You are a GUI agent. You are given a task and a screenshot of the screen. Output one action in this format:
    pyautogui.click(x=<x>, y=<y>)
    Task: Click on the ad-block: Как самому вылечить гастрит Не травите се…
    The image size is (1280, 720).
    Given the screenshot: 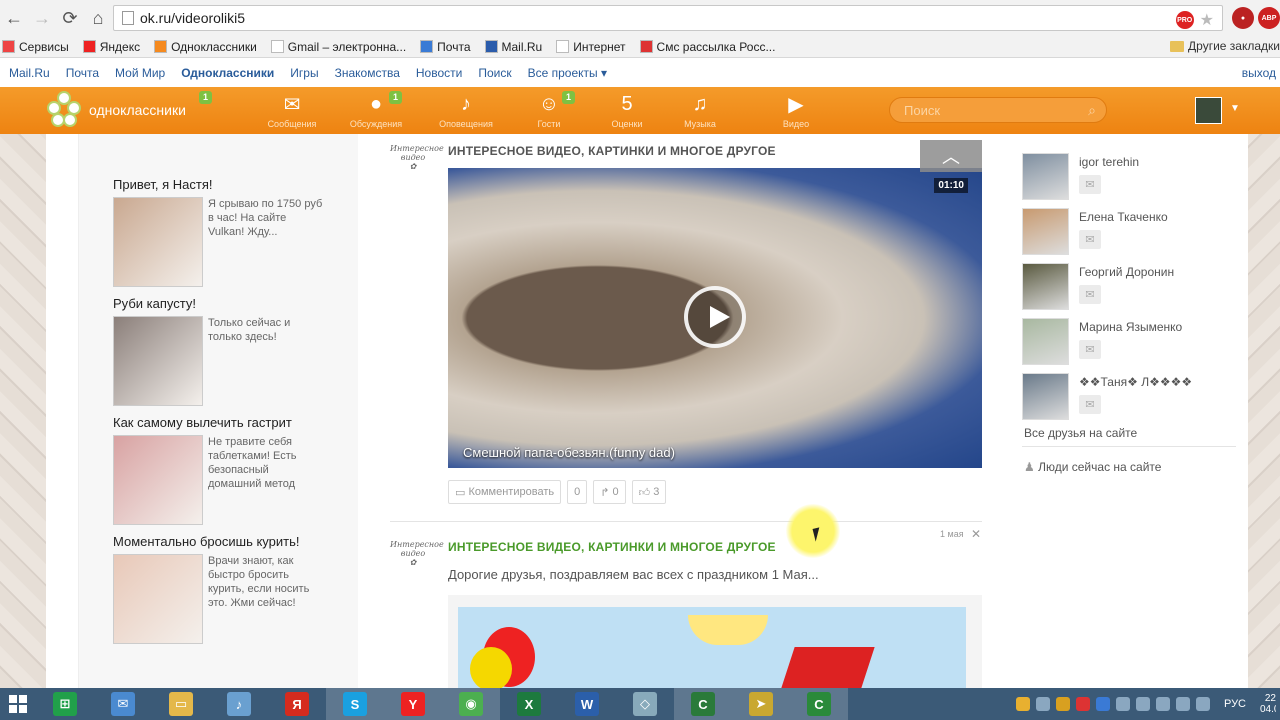 What is the action you would take?
    pyautogui.click(x=218, y=470)
    